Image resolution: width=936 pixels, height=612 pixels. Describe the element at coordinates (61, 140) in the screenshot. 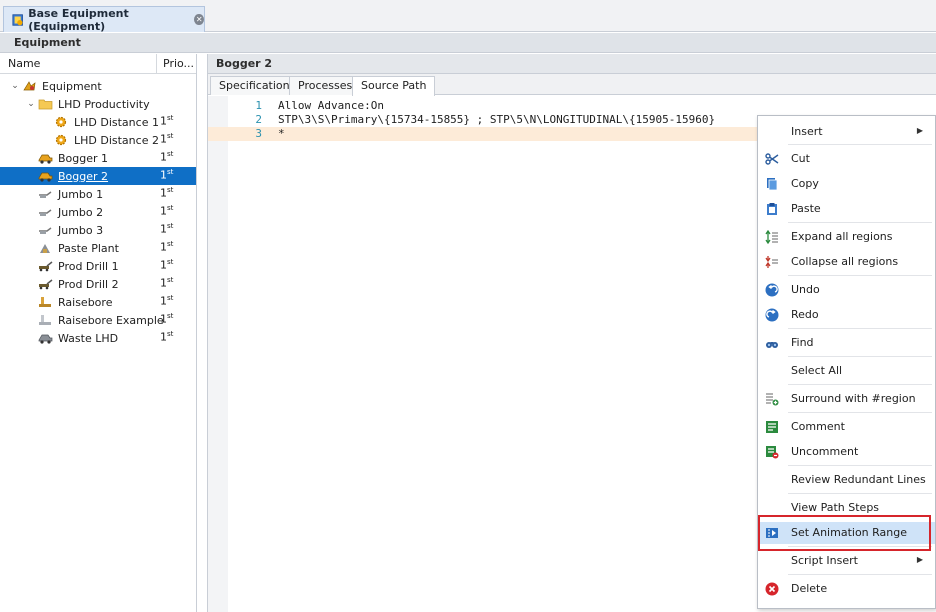

I see `gear-icon` at that location.